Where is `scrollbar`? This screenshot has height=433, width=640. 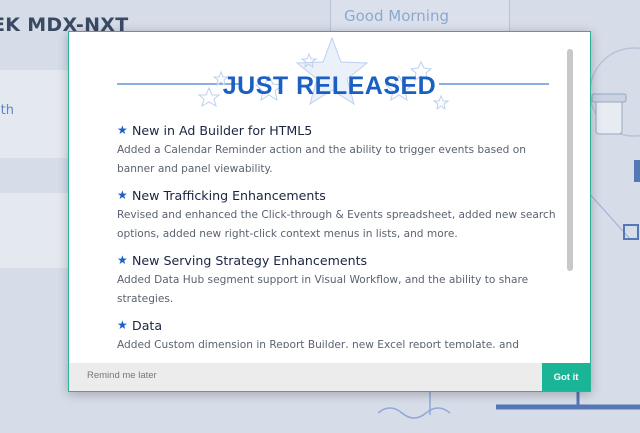 scrollbar is located at coordinates (570, 160).